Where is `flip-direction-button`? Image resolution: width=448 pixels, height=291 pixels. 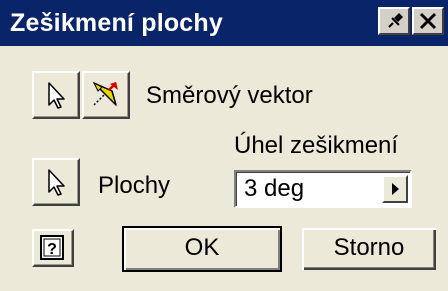 flip-direction-button is located at coordinates (106, 95).